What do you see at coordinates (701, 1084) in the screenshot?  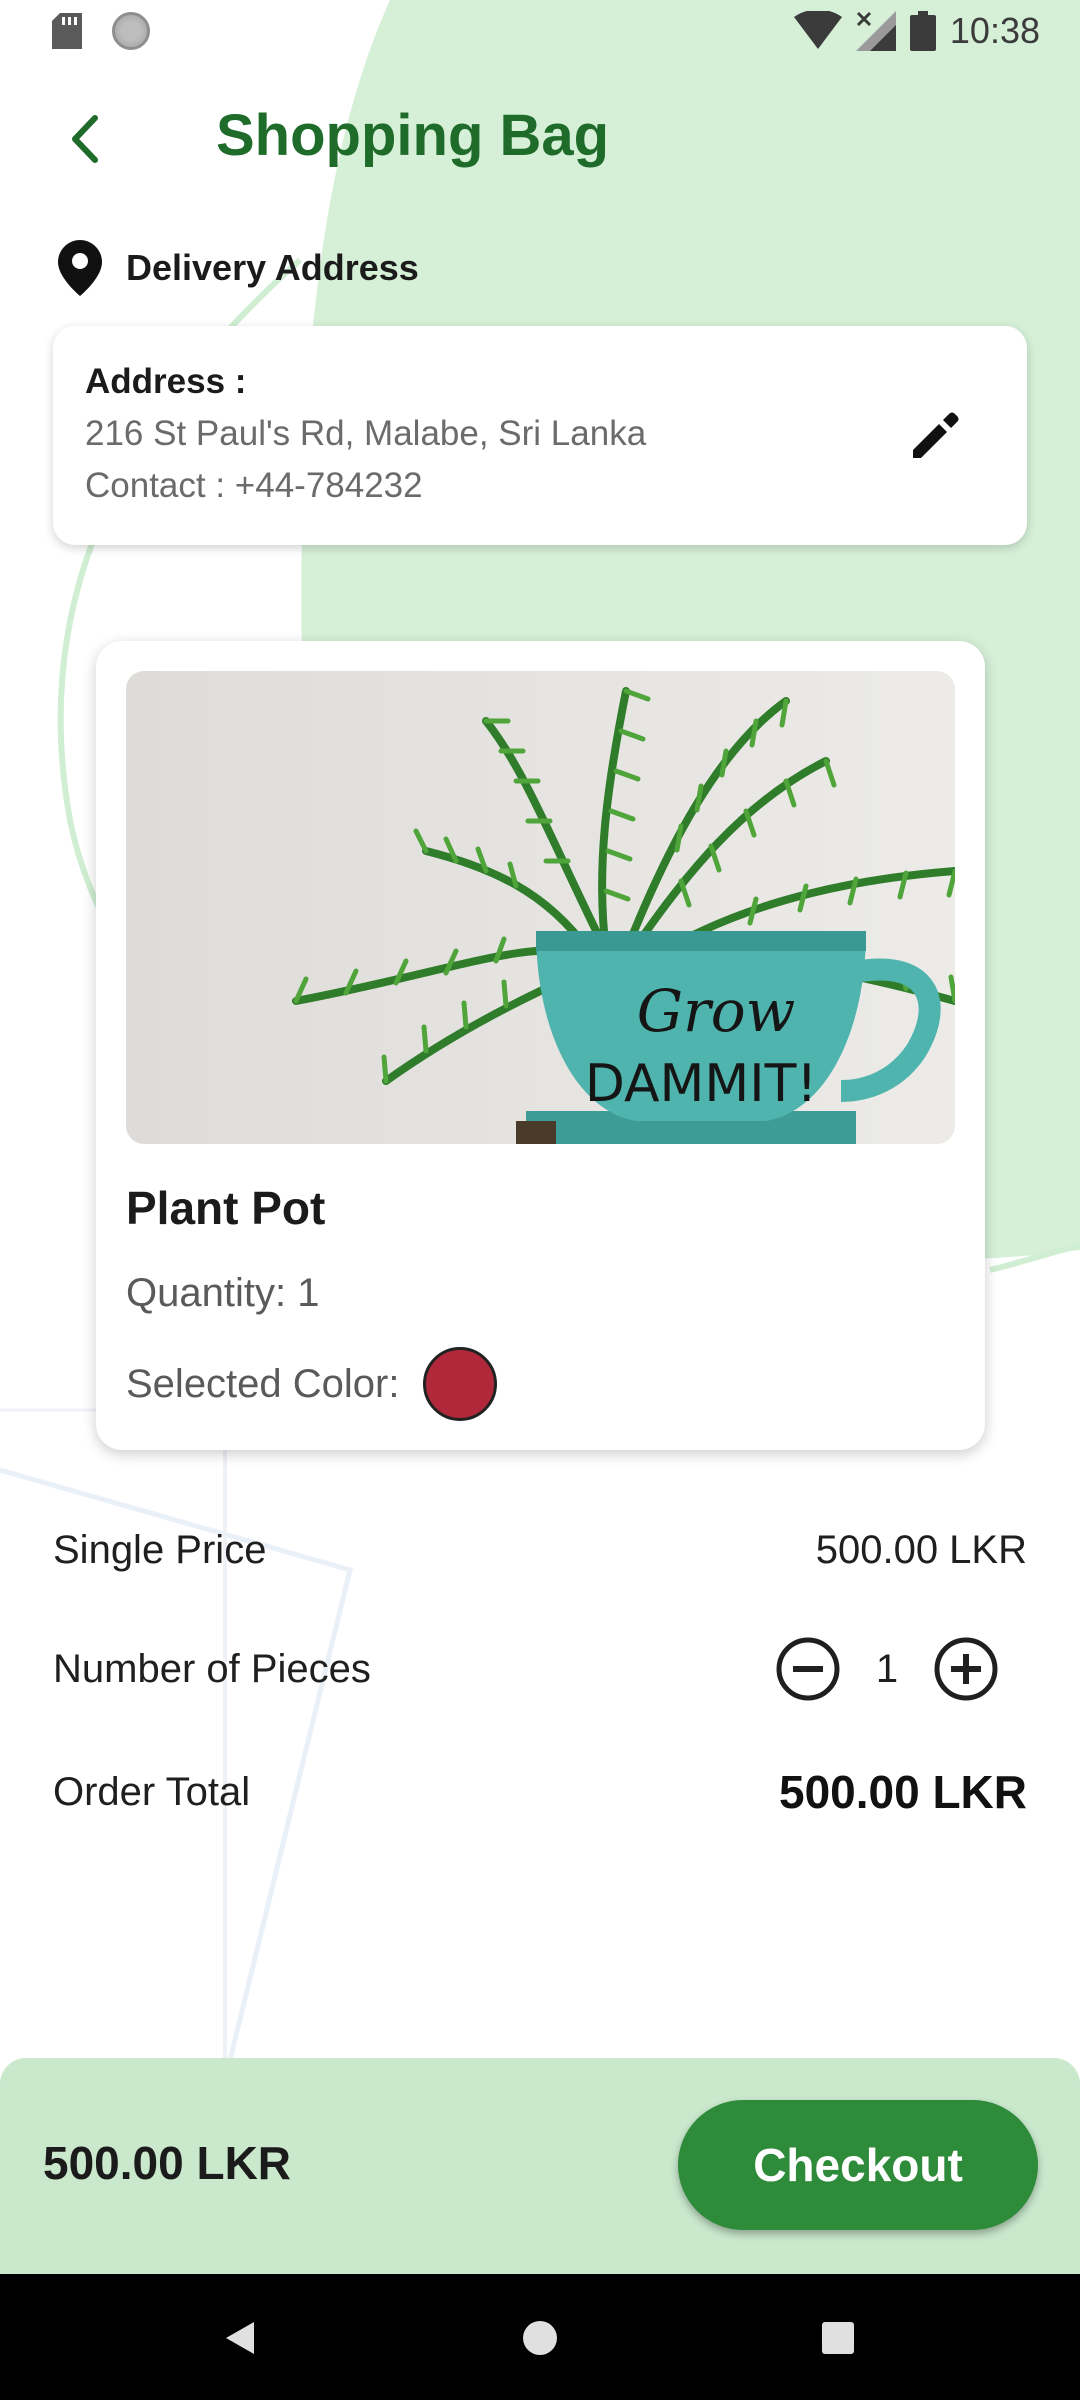 I see `svg-text: DAMMIT!` at bounding box center [701, 1084].